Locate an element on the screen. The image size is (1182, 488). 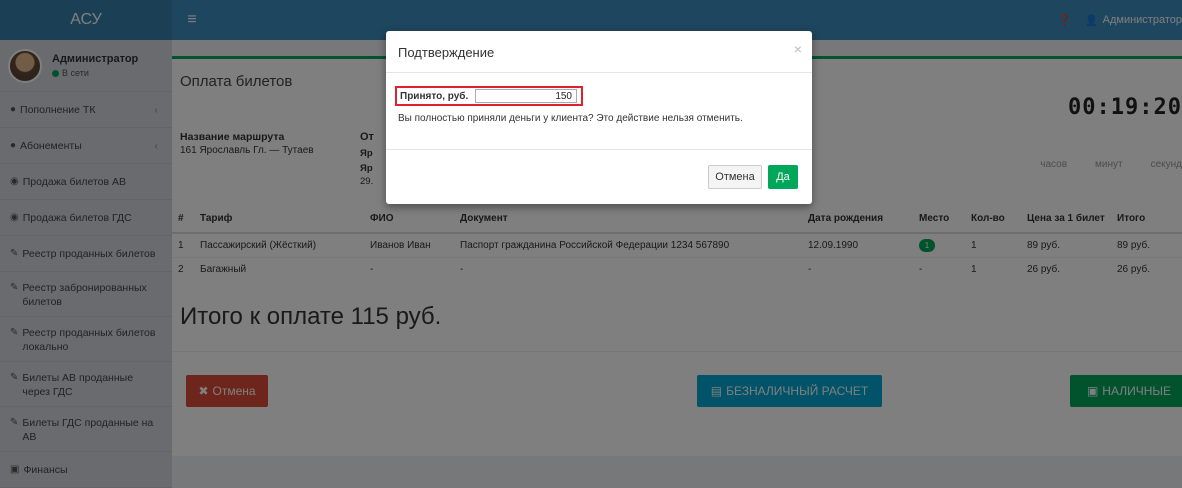
modal-title: Подтверждение is located at coordinates (446, 52).